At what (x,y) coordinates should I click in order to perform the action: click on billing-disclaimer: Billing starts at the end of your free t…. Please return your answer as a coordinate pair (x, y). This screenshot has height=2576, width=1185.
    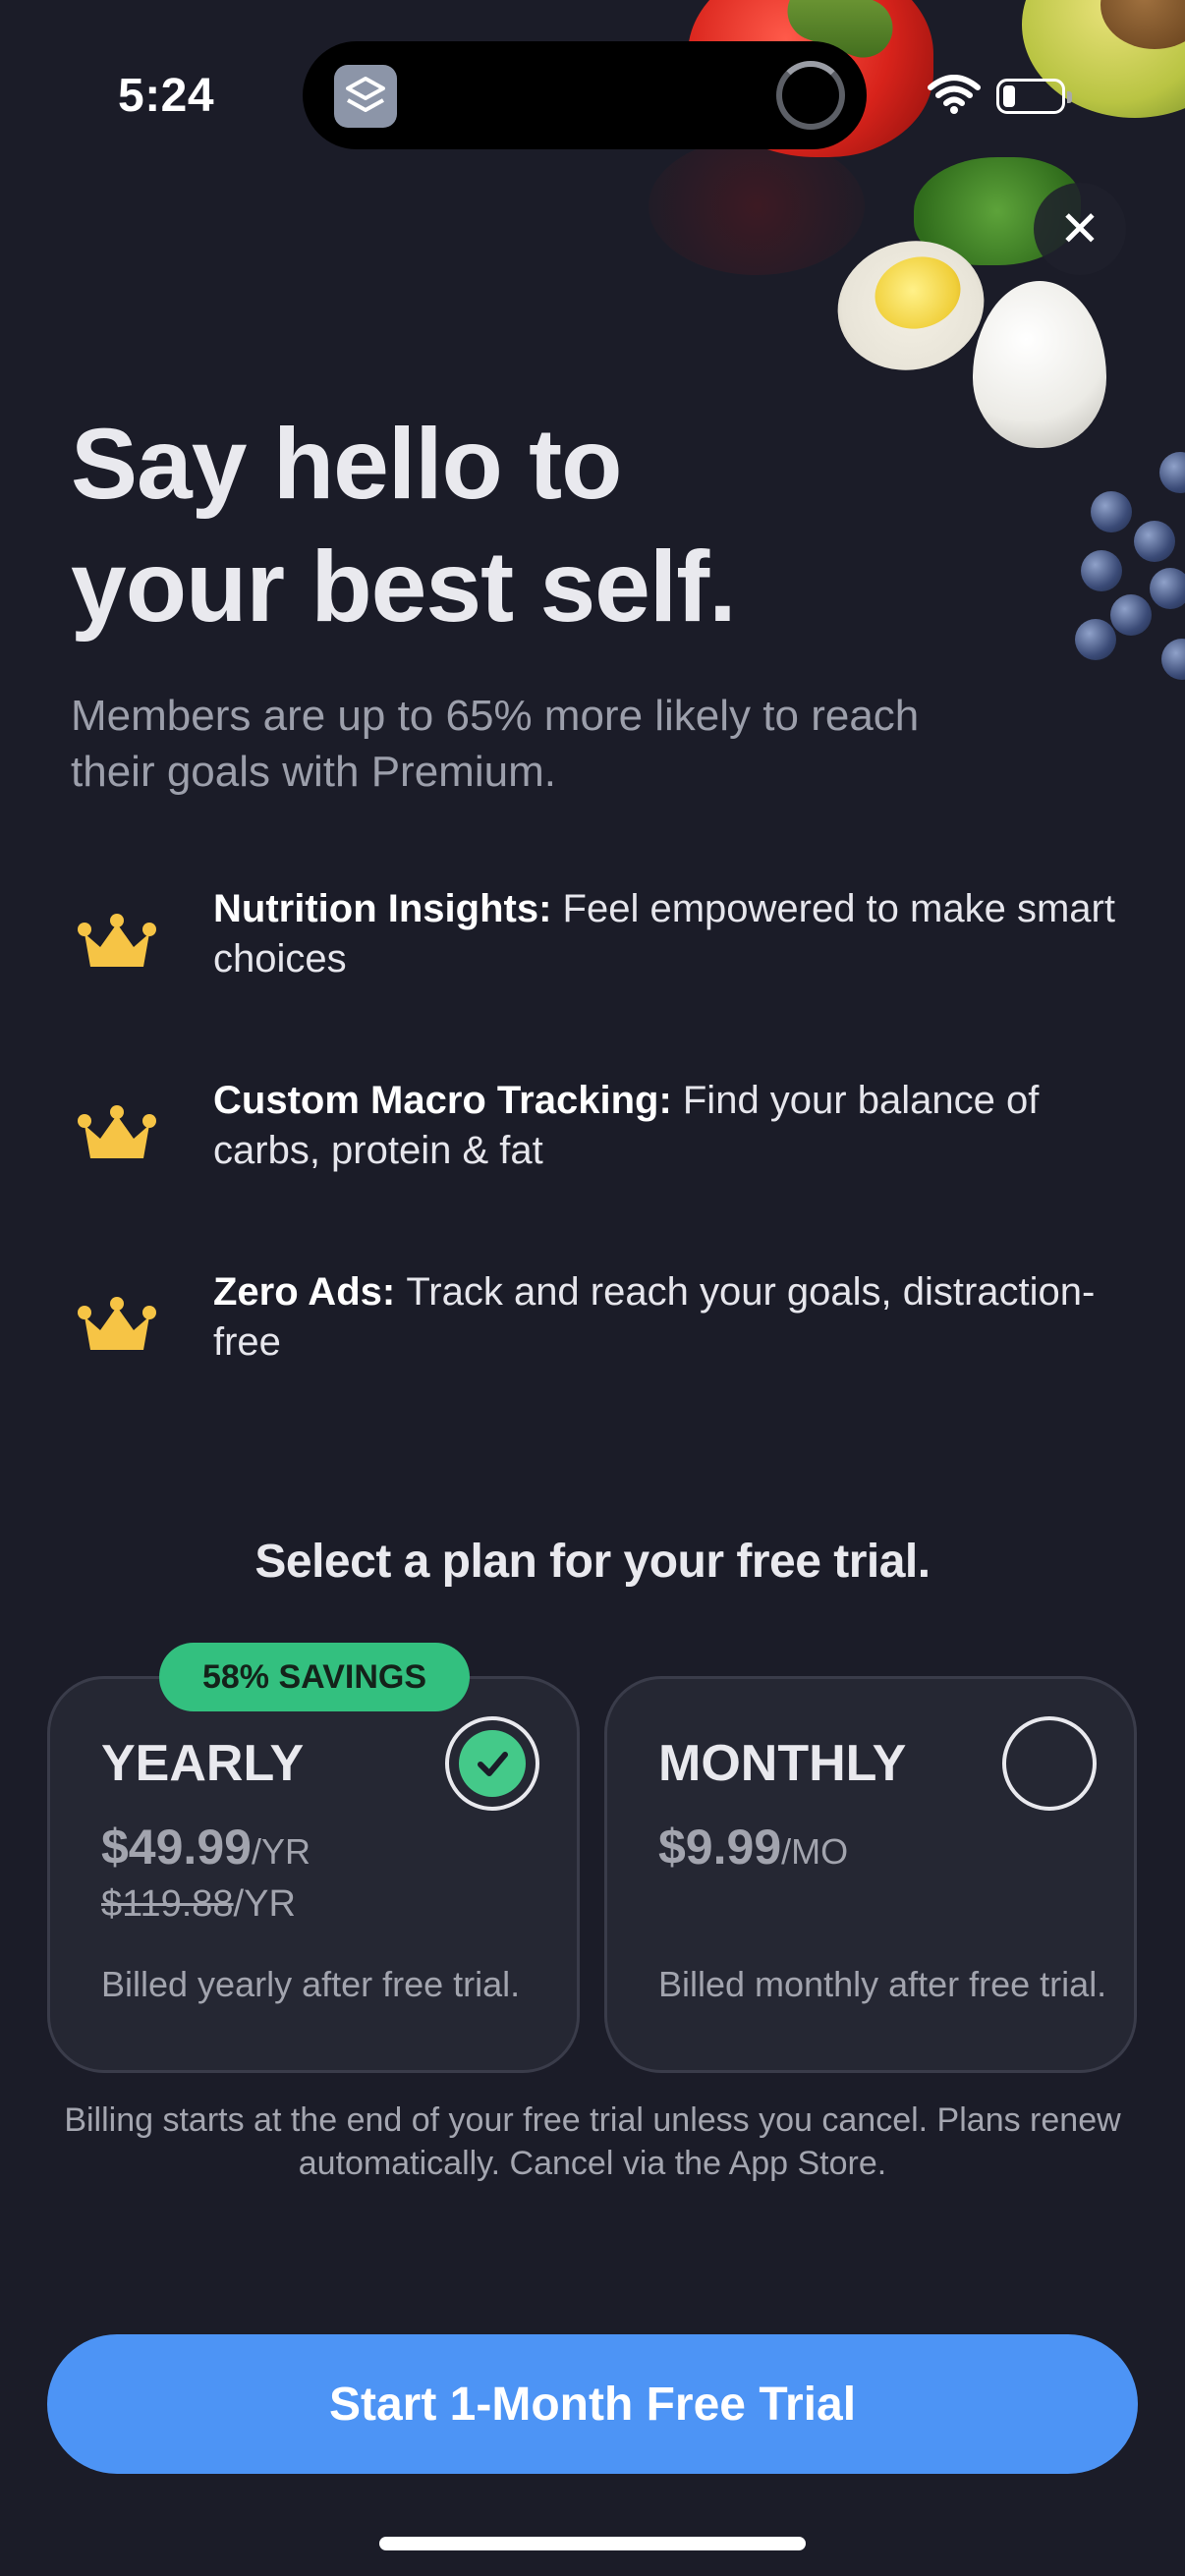
    Looking at the image, I should click on (592, 2141).